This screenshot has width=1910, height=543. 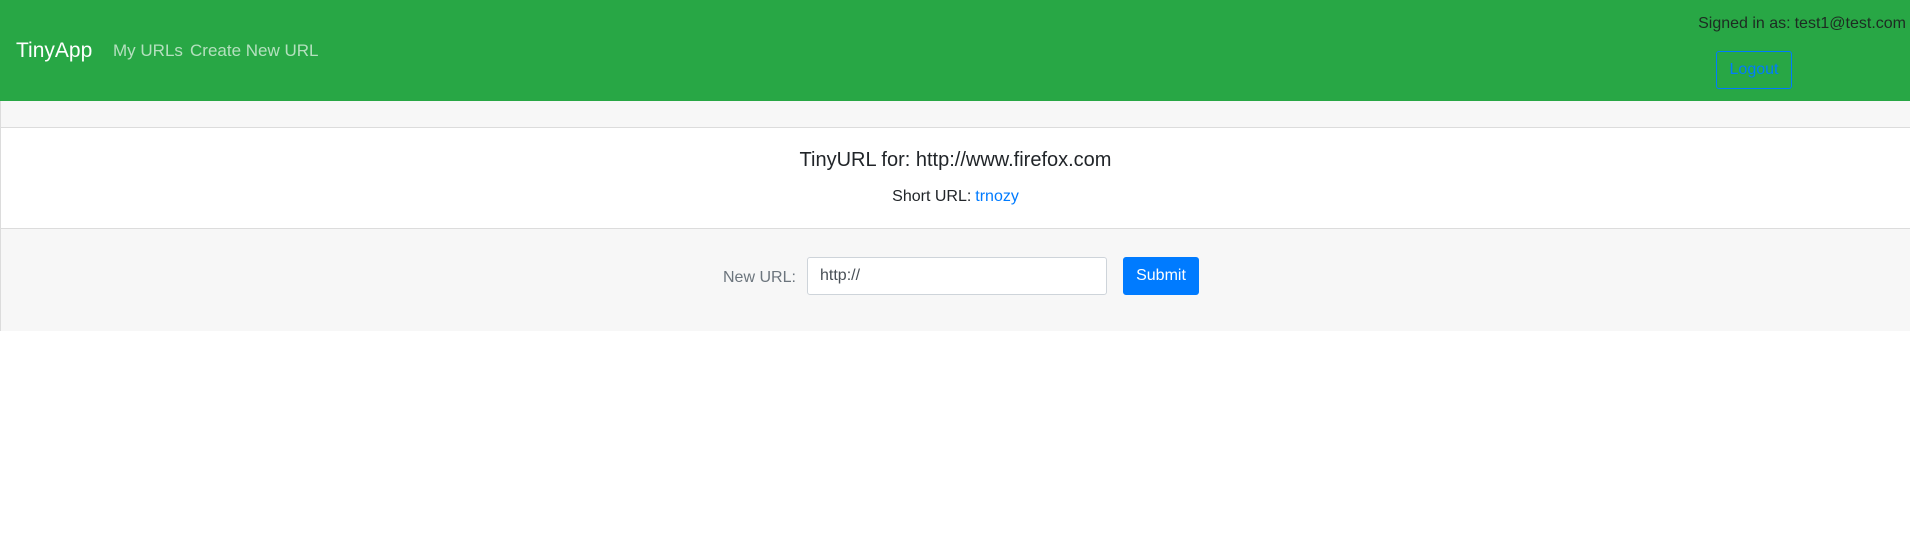 I want to click on short-url-link: trnozy, so click(x=997, y=196).